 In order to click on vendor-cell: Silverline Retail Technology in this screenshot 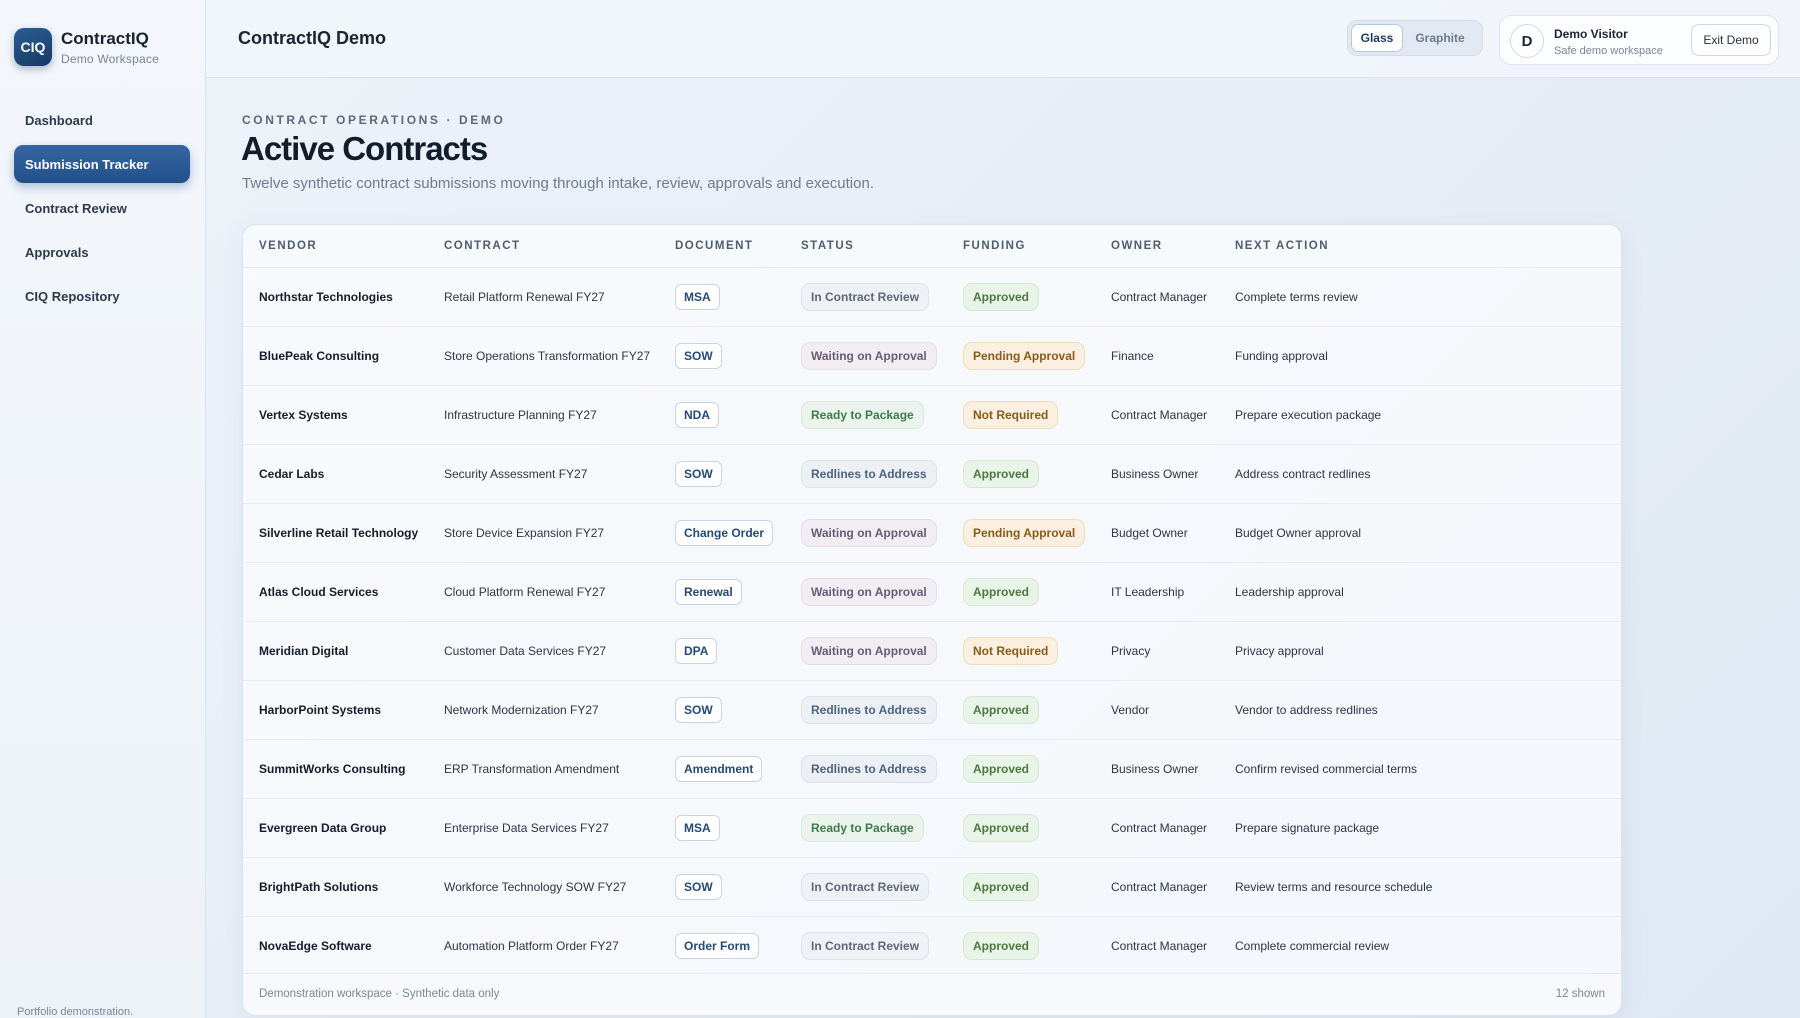, I will do `click(335, 533)`.